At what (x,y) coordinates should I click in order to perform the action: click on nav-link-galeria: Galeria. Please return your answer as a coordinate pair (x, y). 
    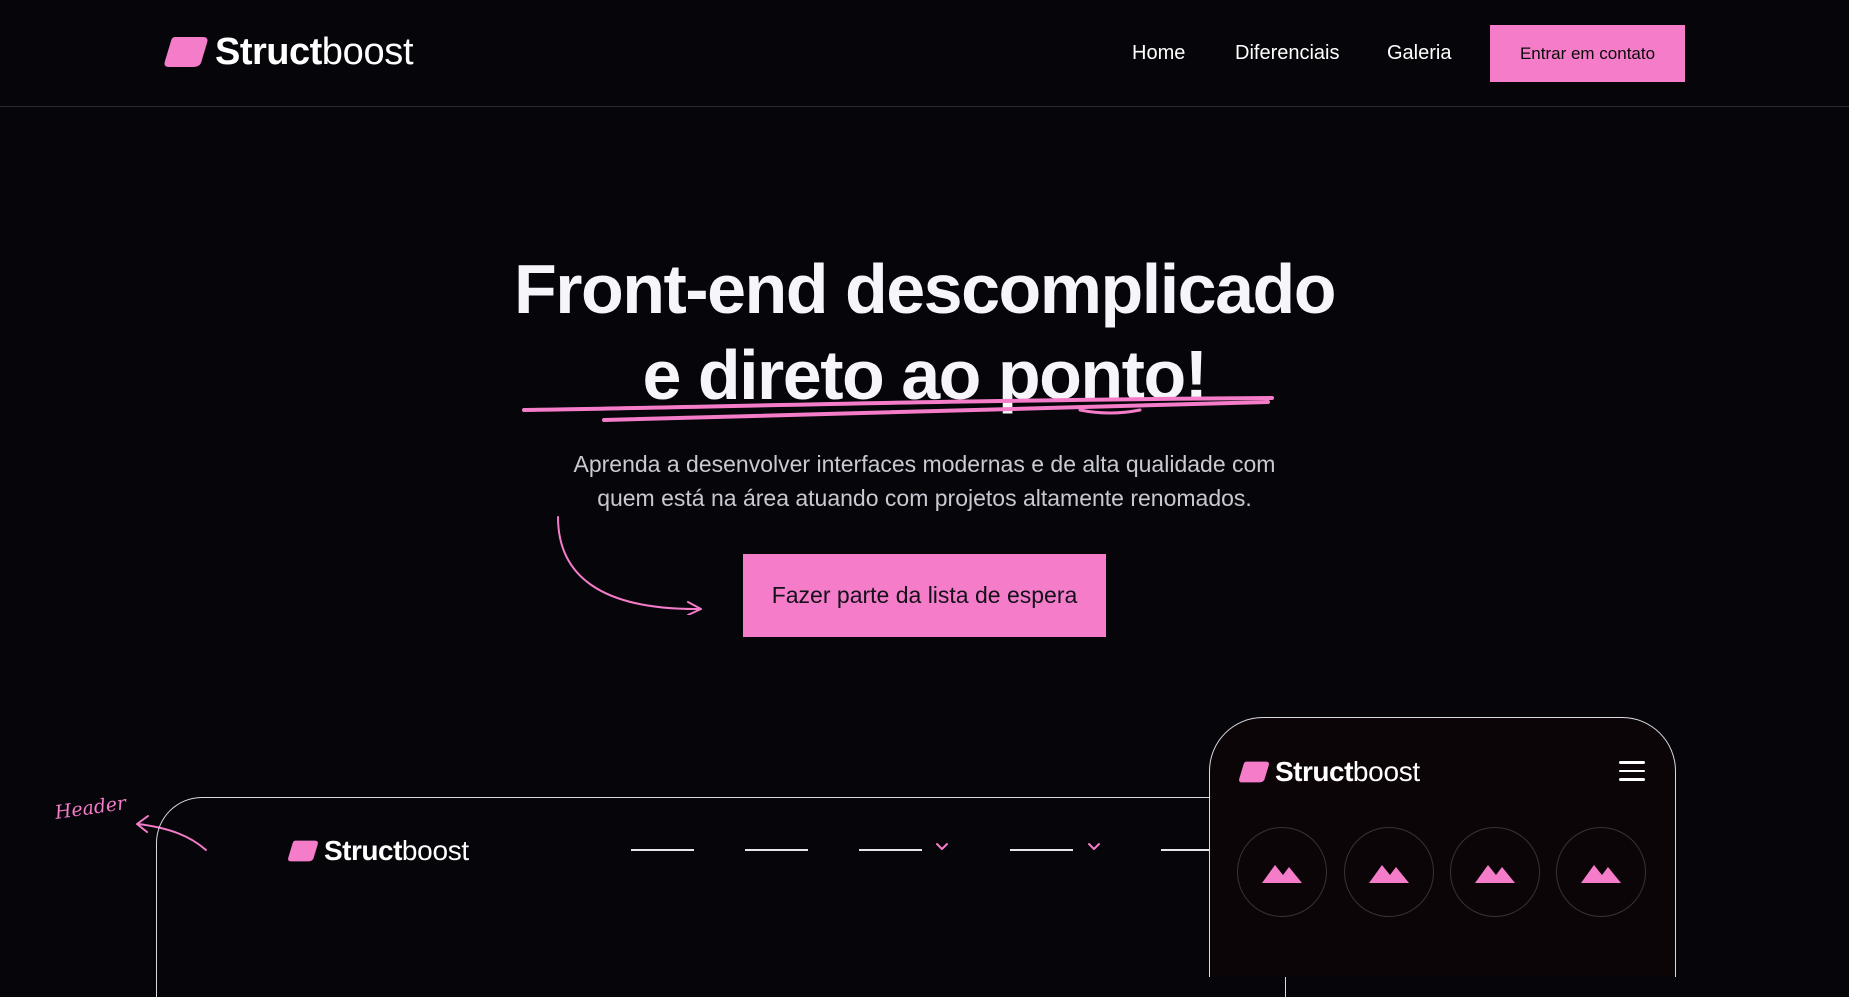
    Looking at the image, I should click on (1419, 53).